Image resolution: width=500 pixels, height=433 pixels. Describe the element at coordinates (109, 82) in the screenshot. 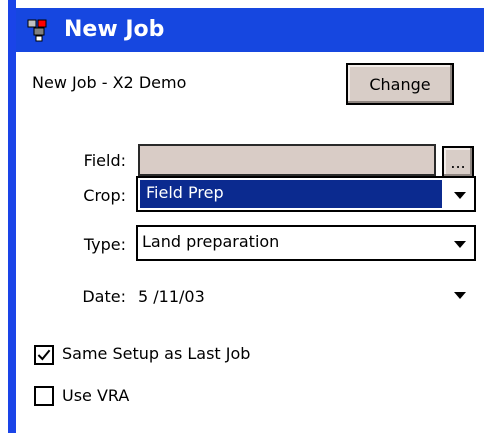

I see `job-name-label: New Job - X2 Demo` at that location.